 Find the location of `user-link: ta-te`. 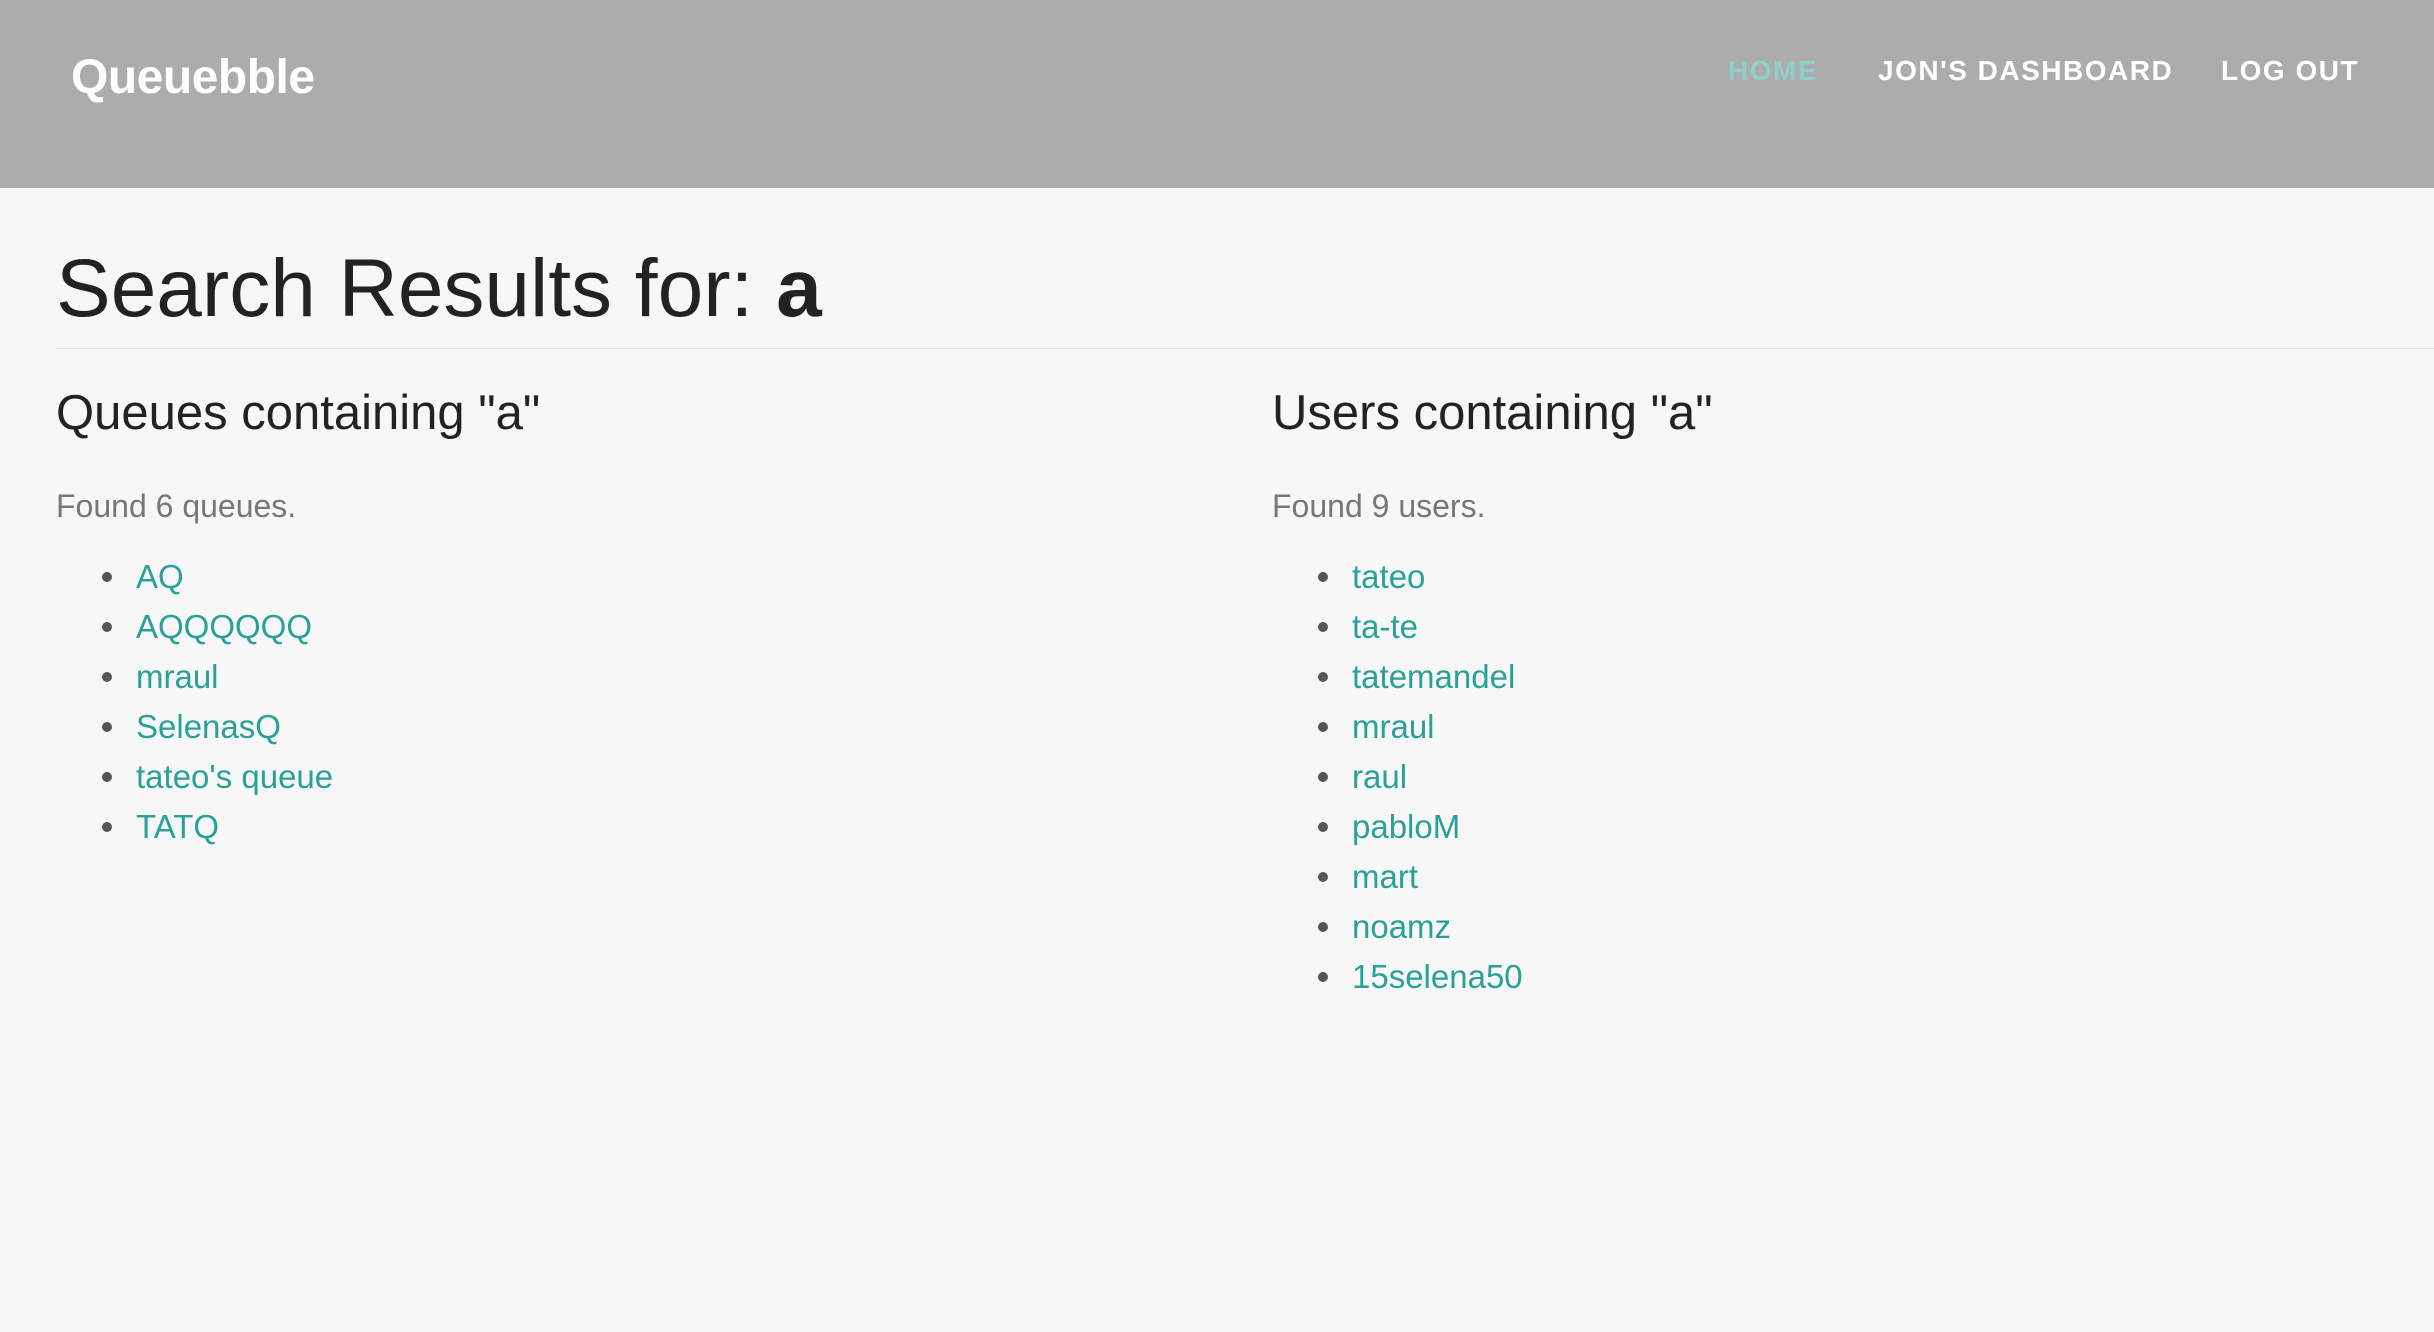

user-link: ta-te is located at coordinates (1385, 626).